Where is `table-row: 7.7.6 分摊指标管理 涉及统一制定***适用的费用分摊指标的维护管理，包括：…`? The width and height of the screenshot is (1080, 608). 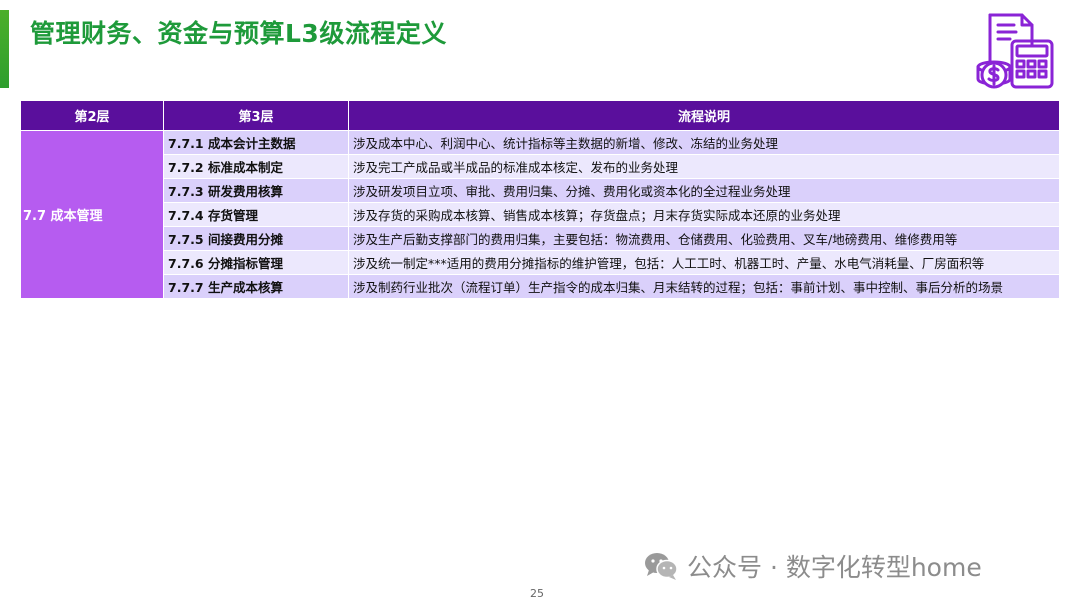
table-row: 7.7.6 分摊指标管理 涉及统一制定***适用的费用分摊指标的维护管理，包括：… is located at coordinates (540, 262).